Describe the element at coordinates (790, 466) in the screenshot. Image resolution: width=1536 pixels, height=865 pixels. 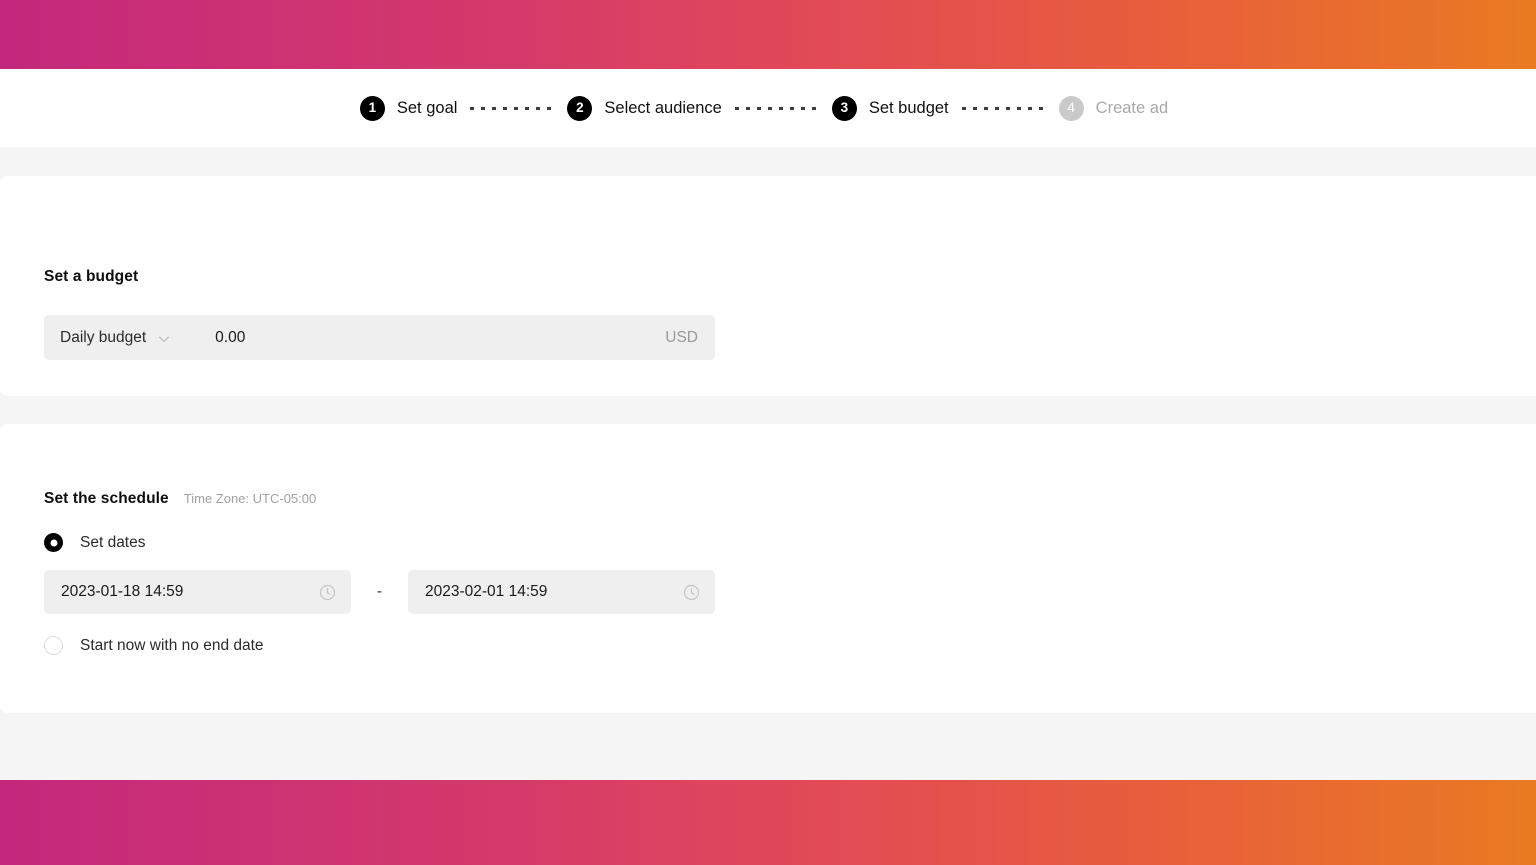
I see `schedule-header: Set the schedule Time Zone: UTC-05:00` at that location.